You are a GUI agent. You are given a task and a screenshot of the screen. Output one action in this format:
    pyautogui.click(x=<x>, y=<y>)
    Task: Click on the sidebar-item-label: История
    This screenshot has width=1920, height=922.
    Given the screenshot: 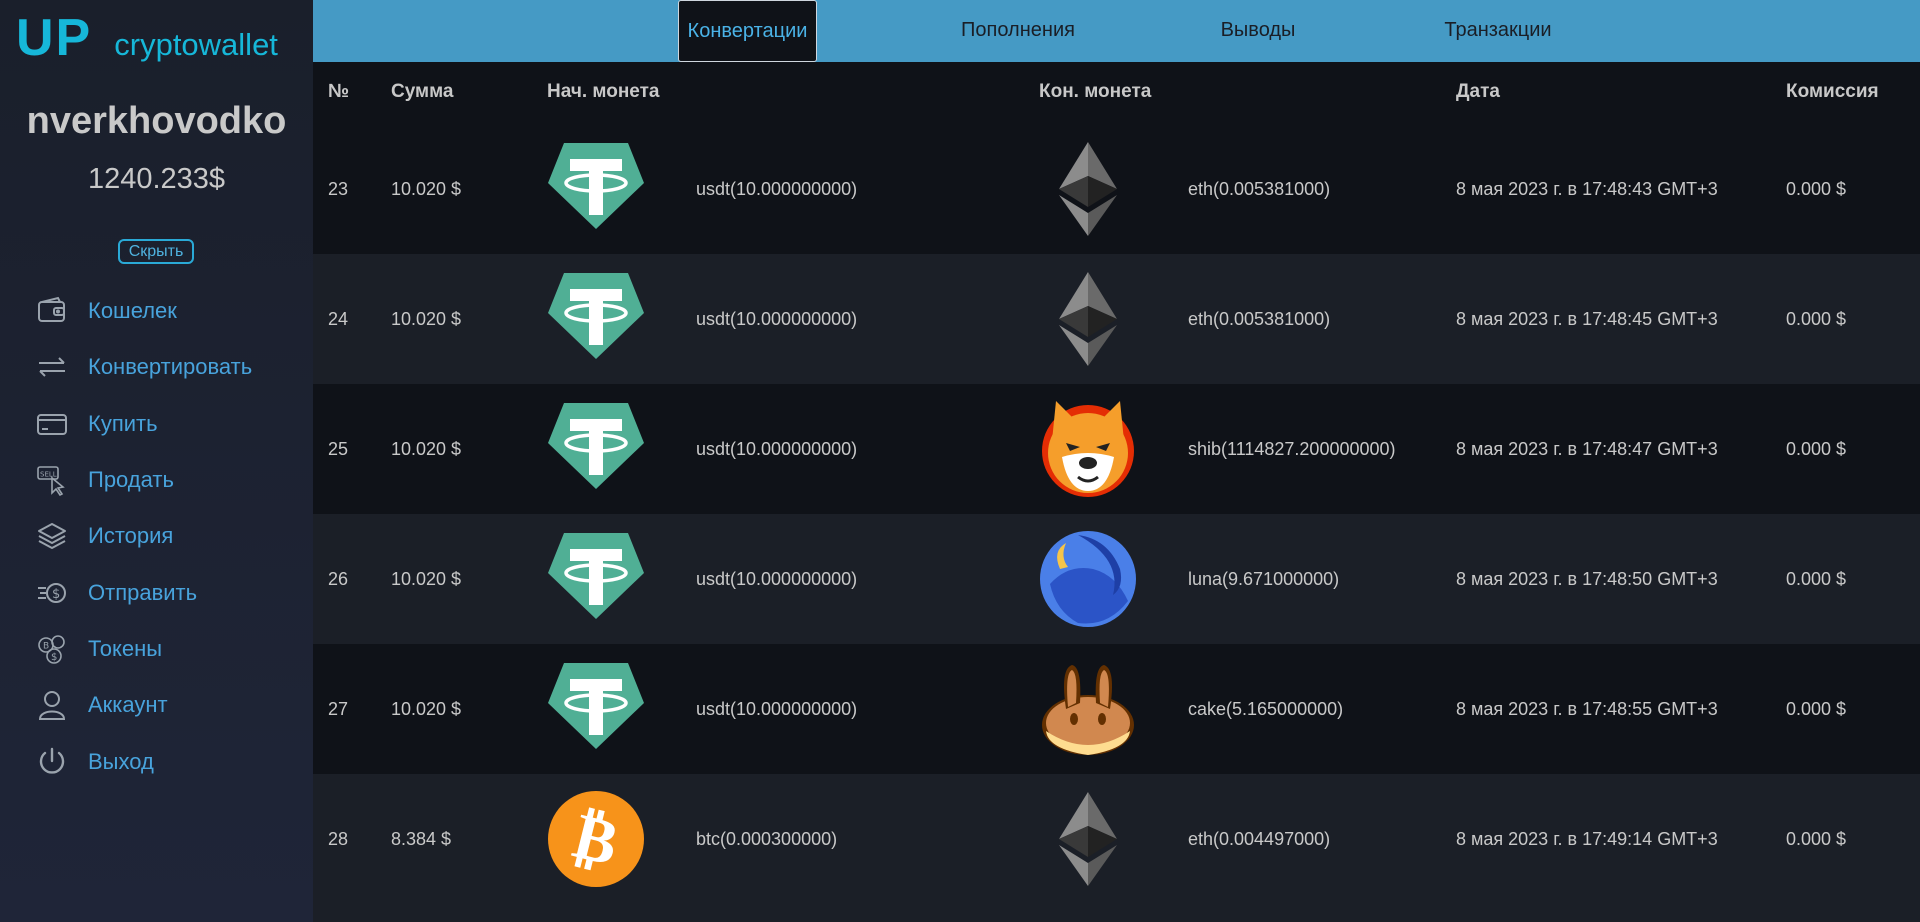 What is the action you would take?
    pyautogui.click(x=131, y=536)
    